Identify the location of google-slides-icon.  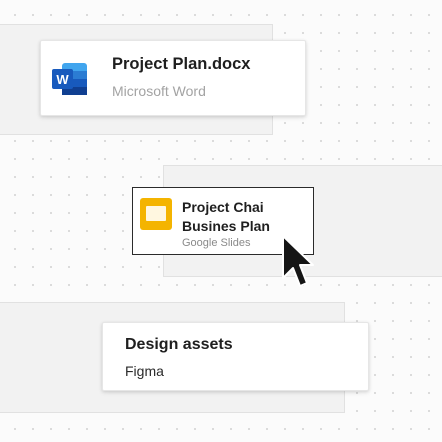
(156, 214).